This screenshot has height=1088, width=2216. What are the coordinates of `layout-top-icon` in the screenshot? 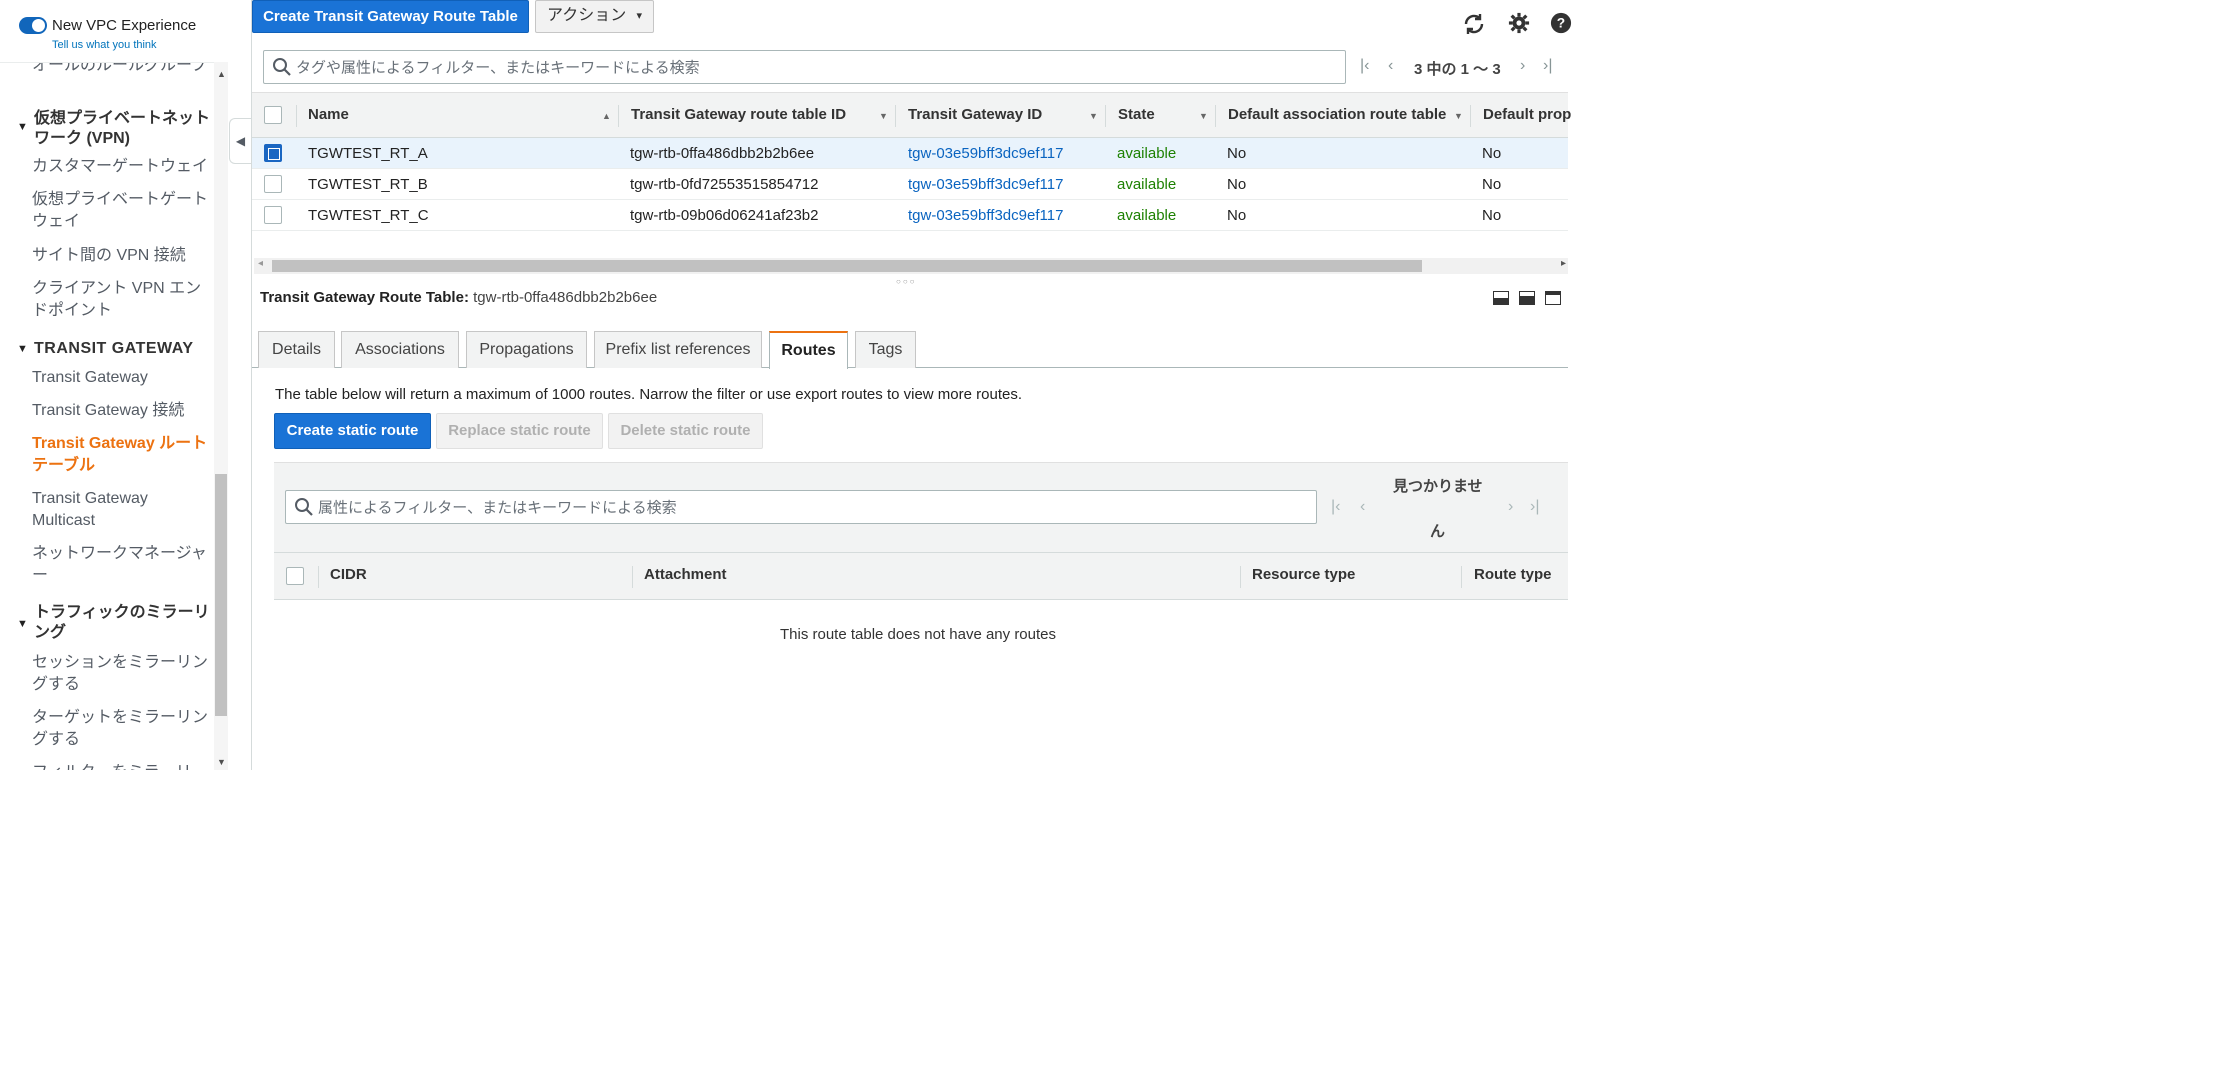 It's located at (1553, 298).